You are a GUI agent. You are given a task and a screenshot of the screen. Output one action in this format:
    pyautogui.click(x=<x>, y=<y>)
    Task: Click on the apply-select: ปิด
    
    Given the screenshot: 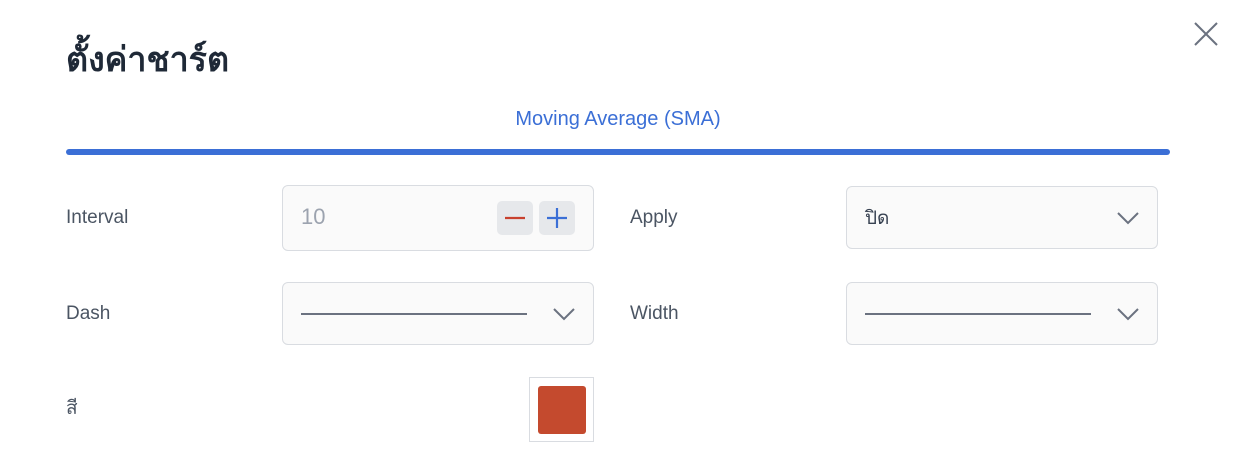 What is the action you would take?
    pyautogui.click(x=1002, y=217)
    